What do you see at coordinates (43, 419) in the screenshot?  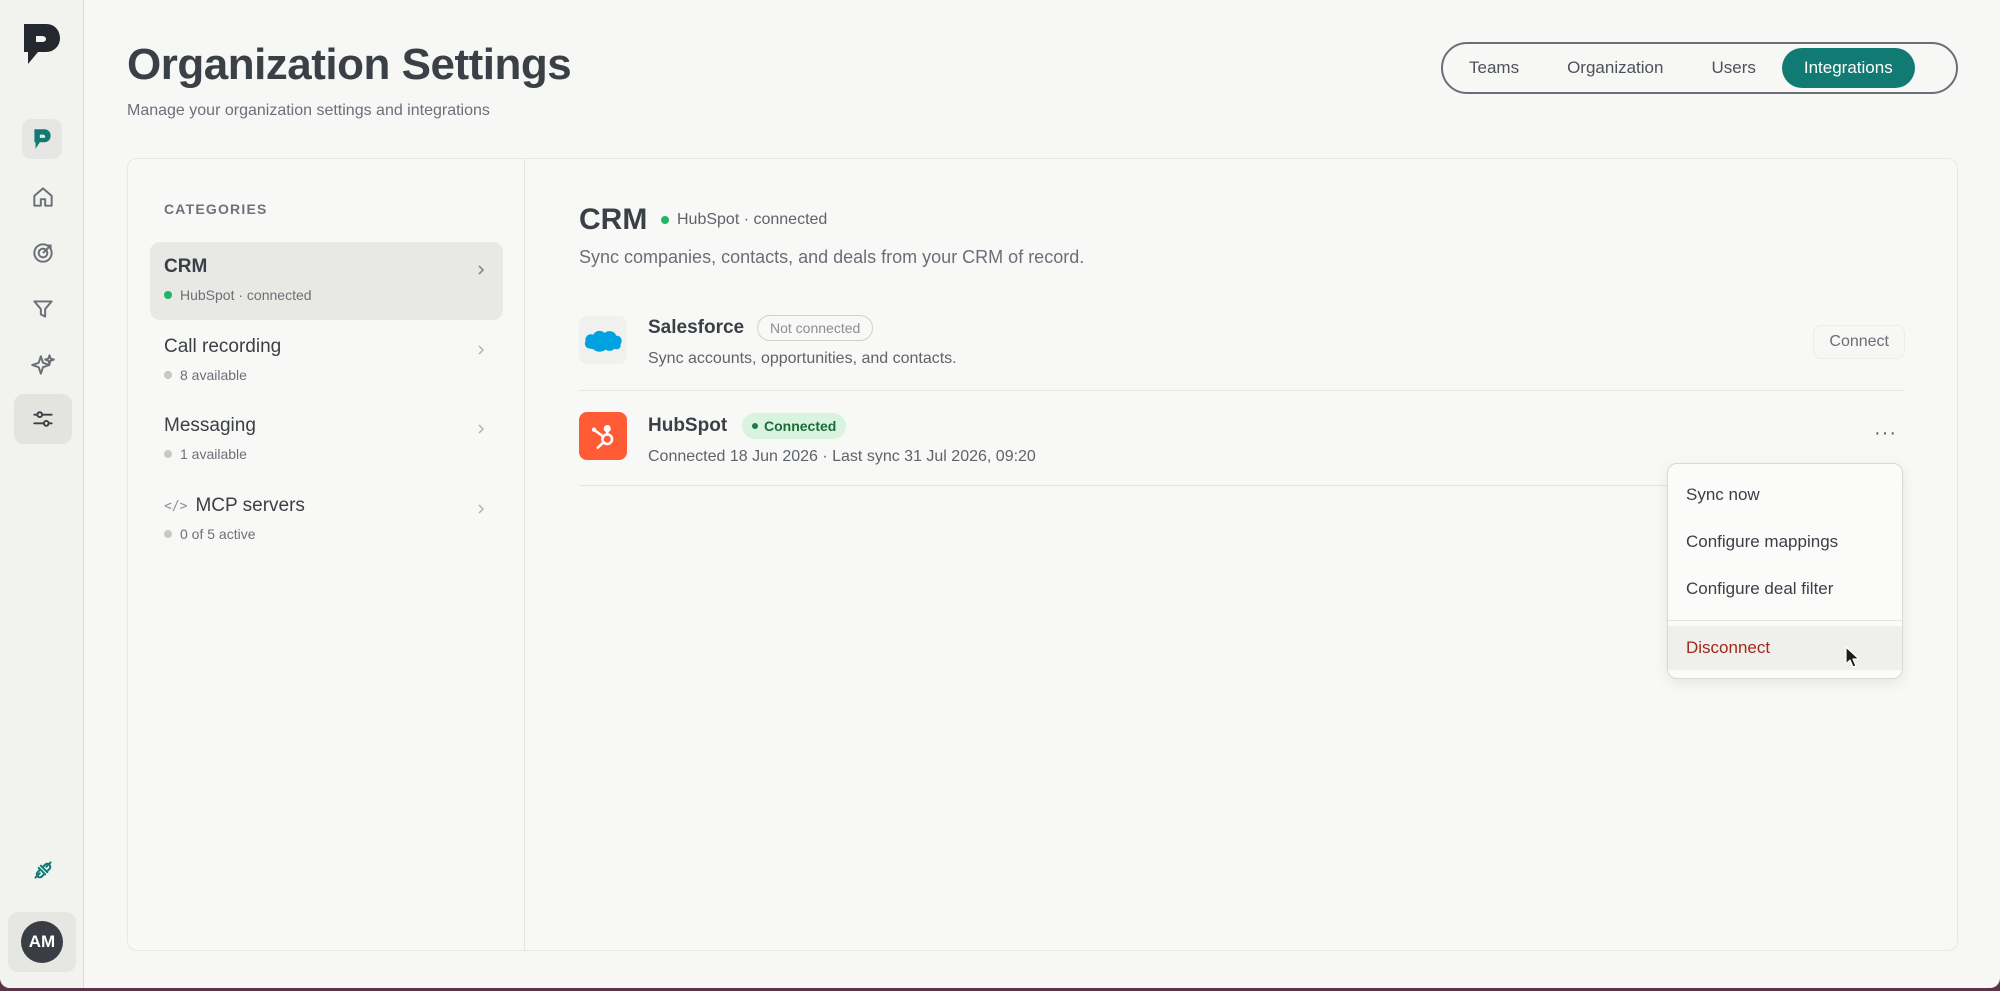 I see `sliders-icon` at bounding box center [43, 419].